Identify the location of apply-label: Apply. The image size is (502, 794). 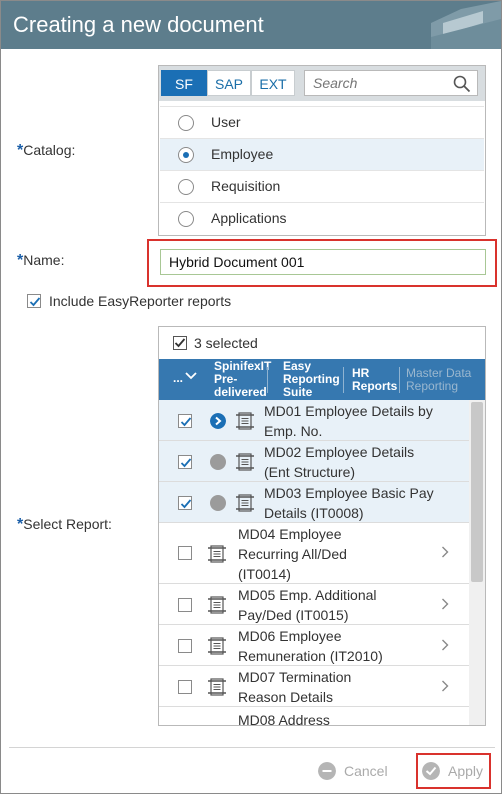
(466, 771).